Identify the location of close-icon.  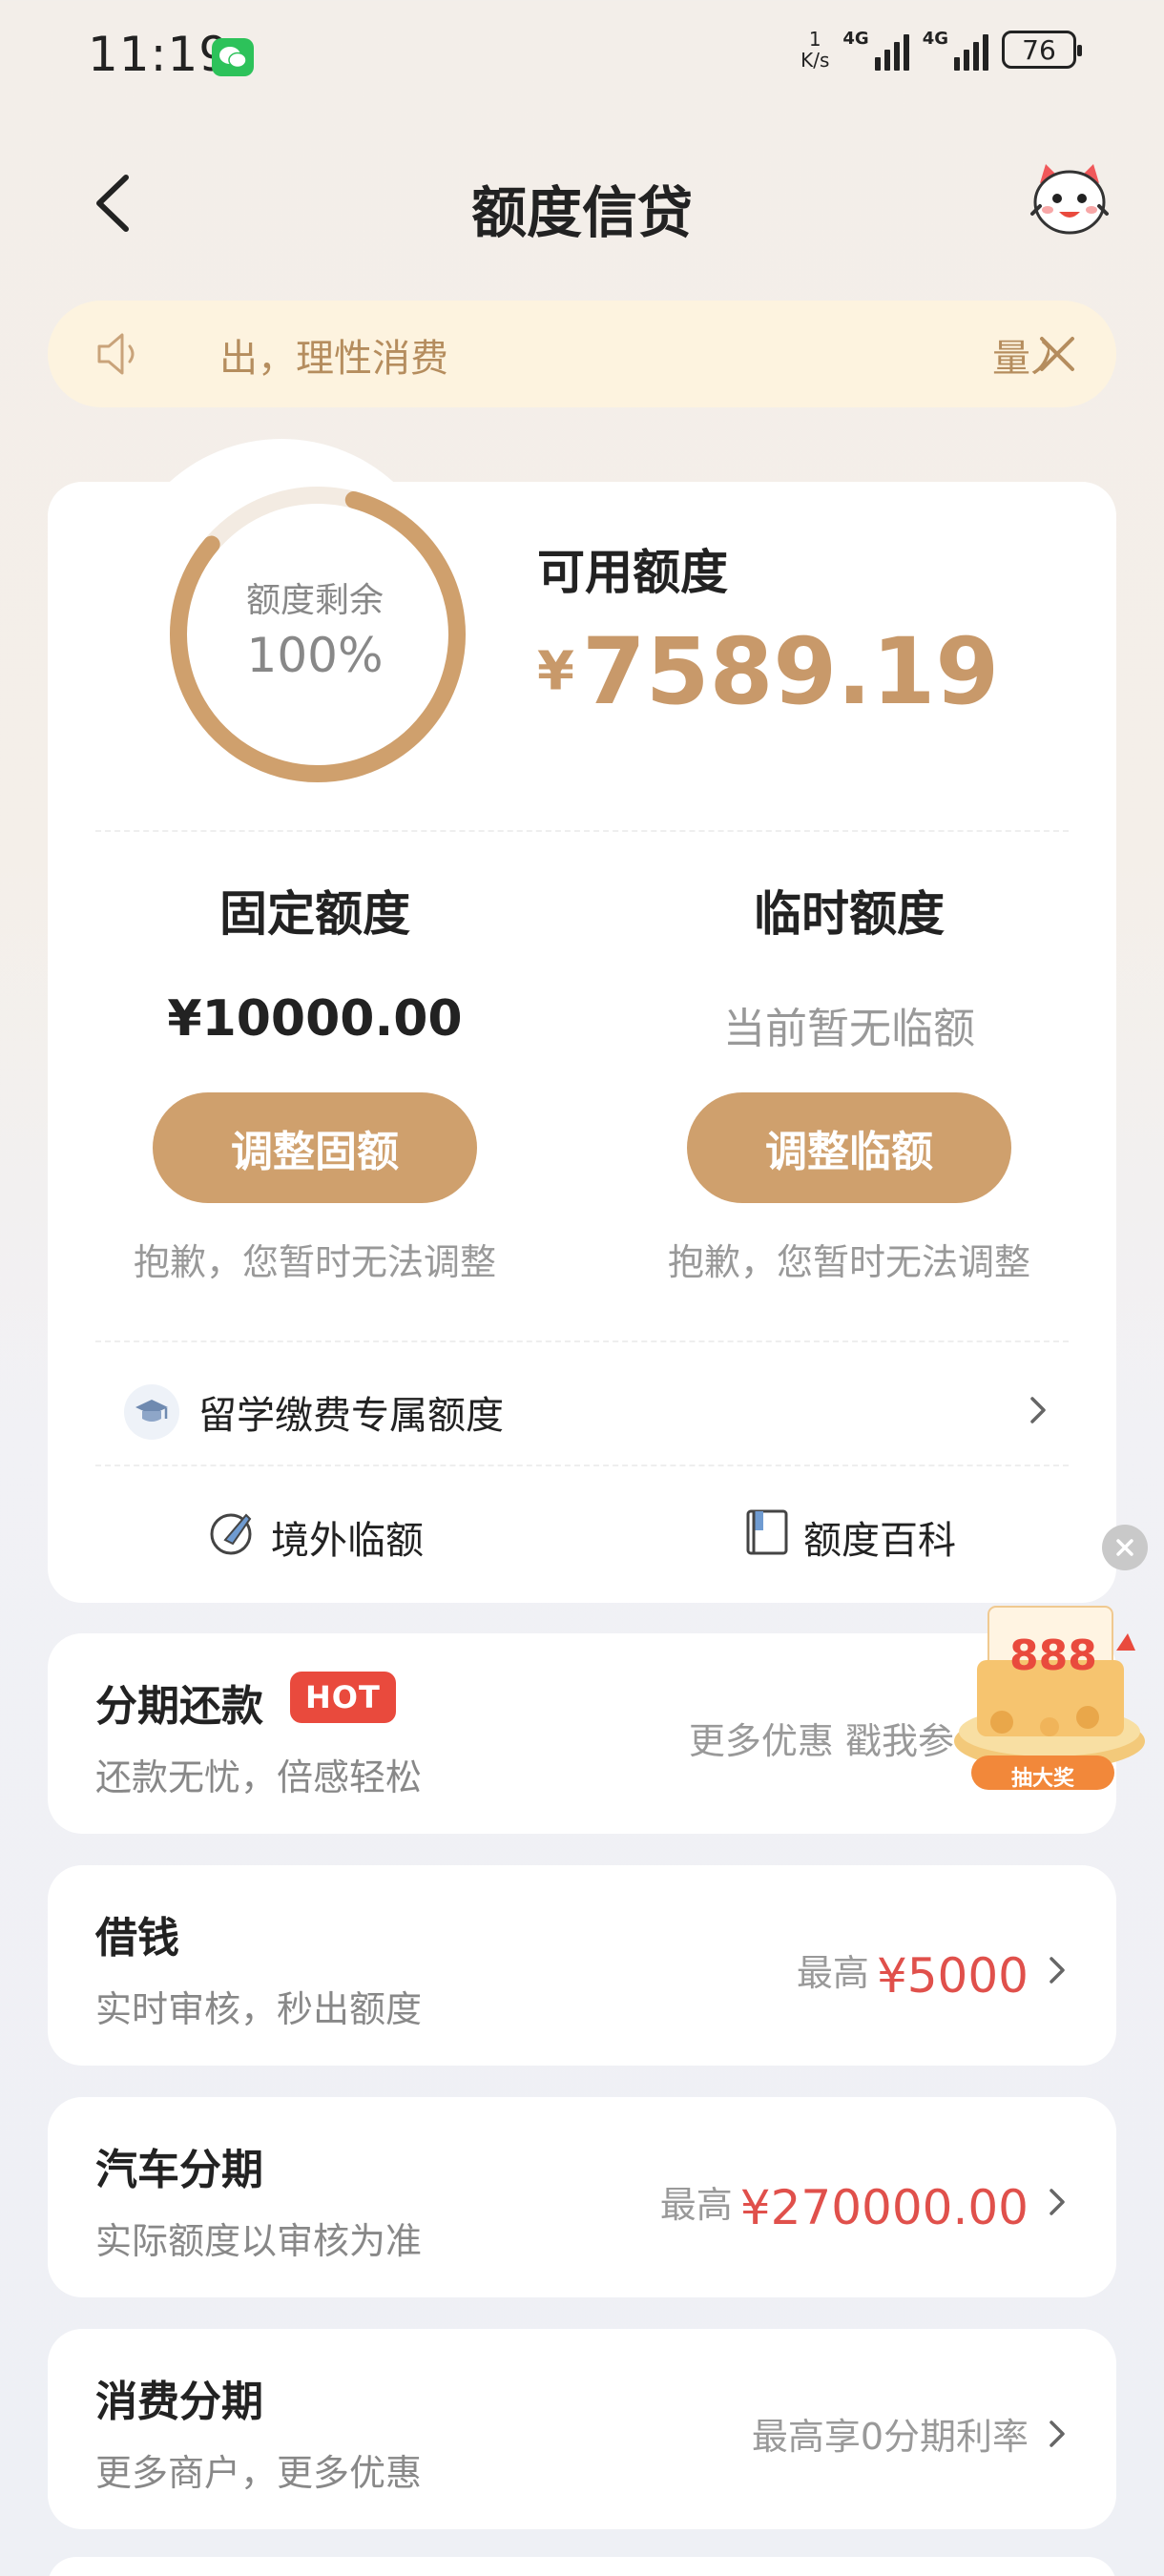
(1057, 356).